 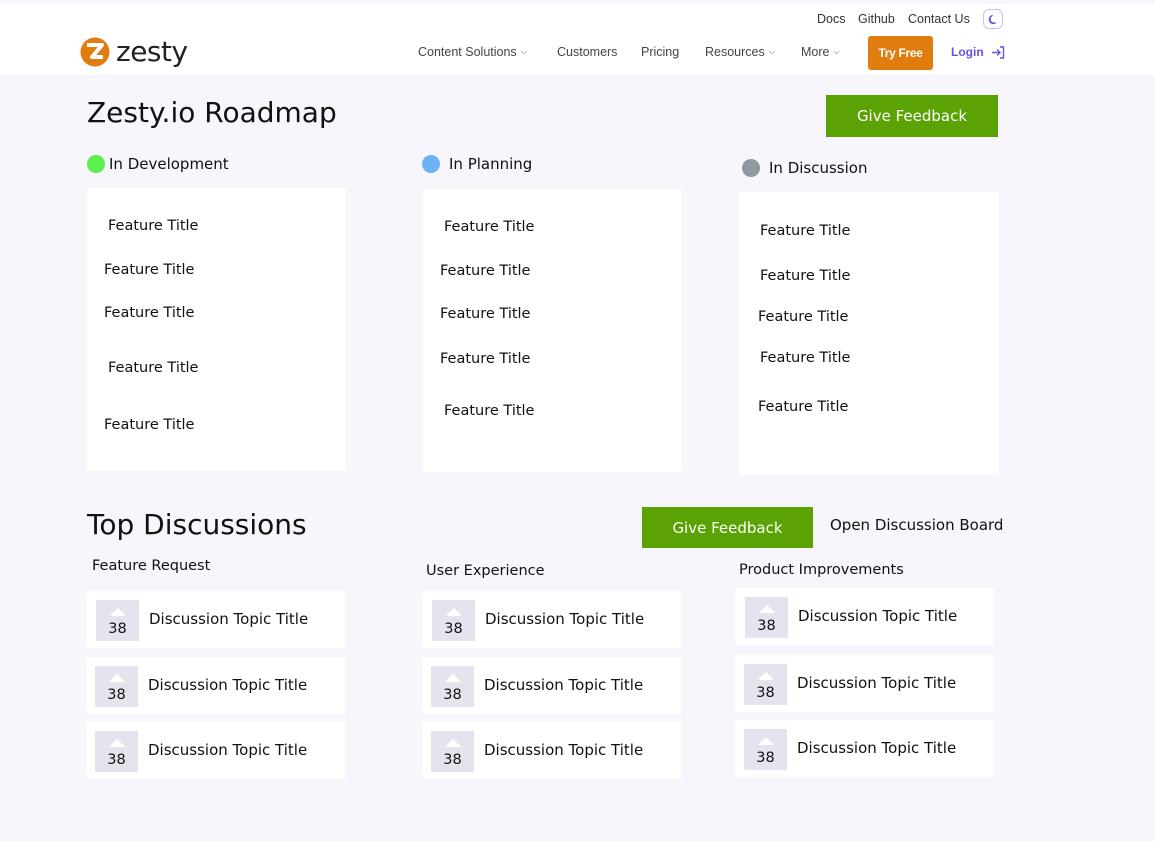 I want to click on docs-link: Docs, so click(x=831, y=19).